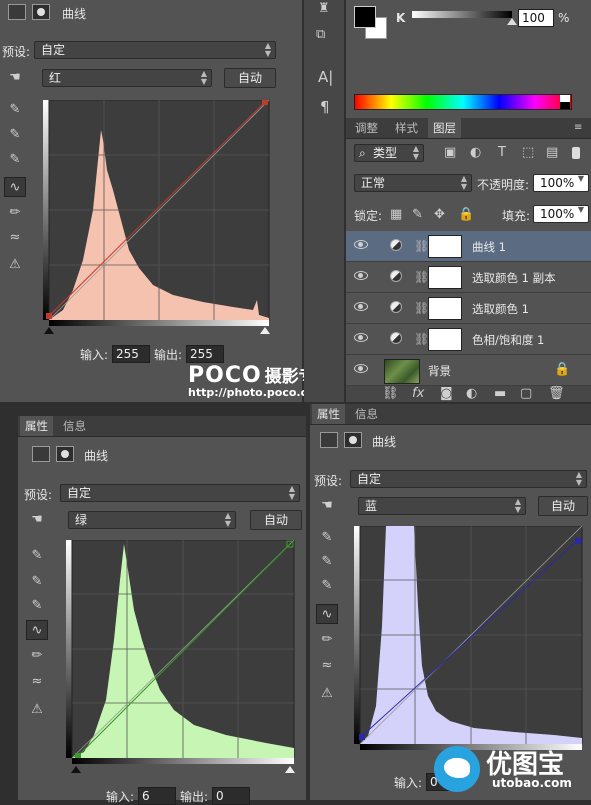  I want to click on input-field: 6, so click(157, 796).